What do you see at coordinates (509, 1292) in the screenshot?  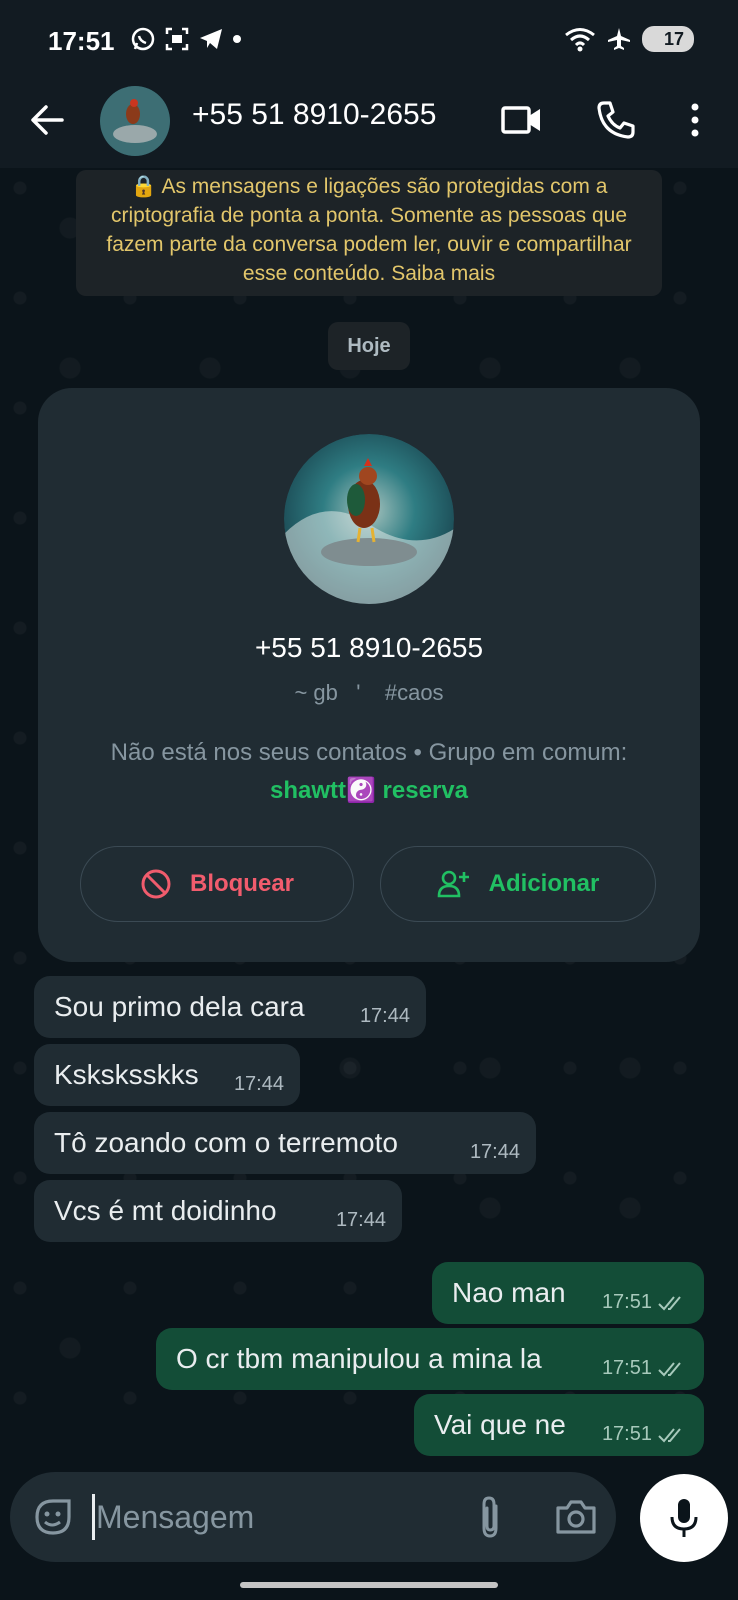 I see `message-text: Nao man` at bounding box center [509, 1292].